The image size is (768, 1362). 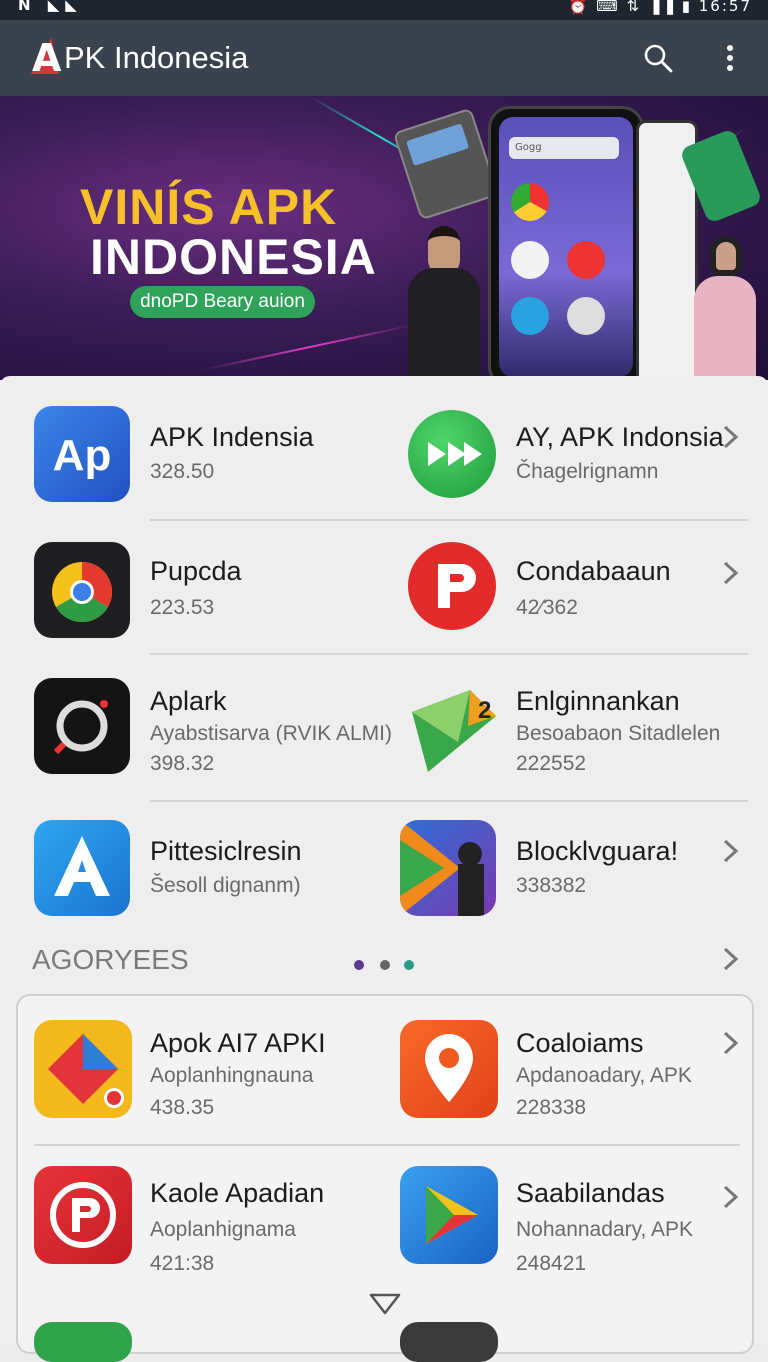 I want to click on list-item: Aplark Ayabstisarva (RVIK ALMI) 398.32, so click(x=214, y=728).